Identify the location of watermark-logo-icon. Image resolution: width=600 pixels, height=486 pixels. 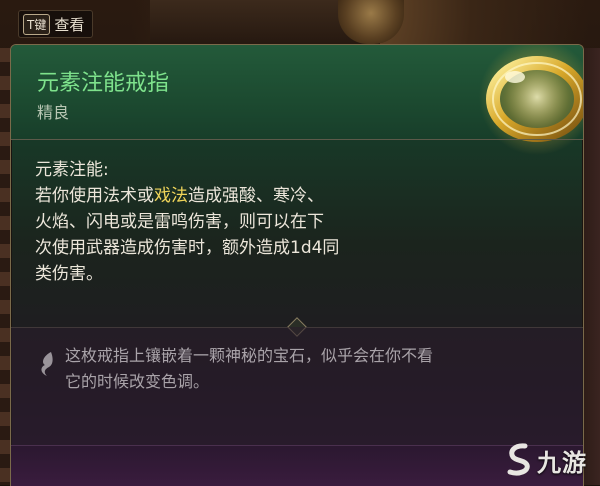
(518, 459).